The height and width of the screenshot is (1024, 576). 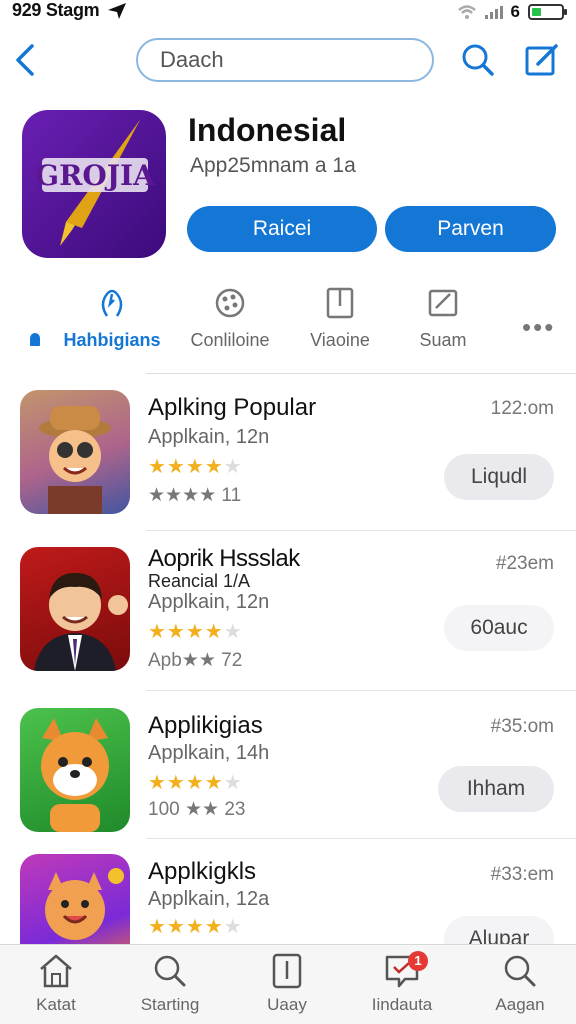 I want to click on item-time: #23em, so click(x=524, y=563).